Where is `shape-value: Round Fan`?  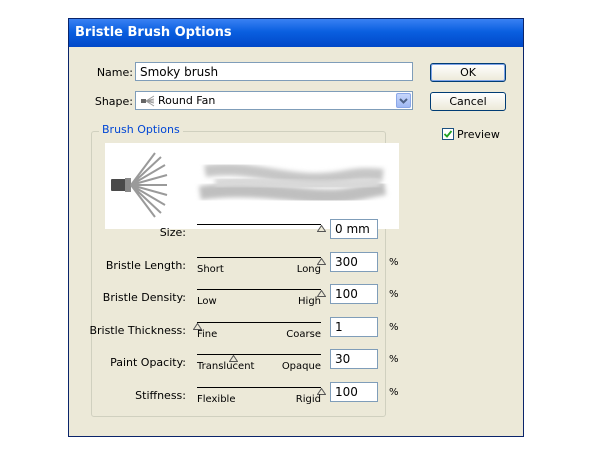 shape-value: Round Fan is located at coordinates (187, 100).